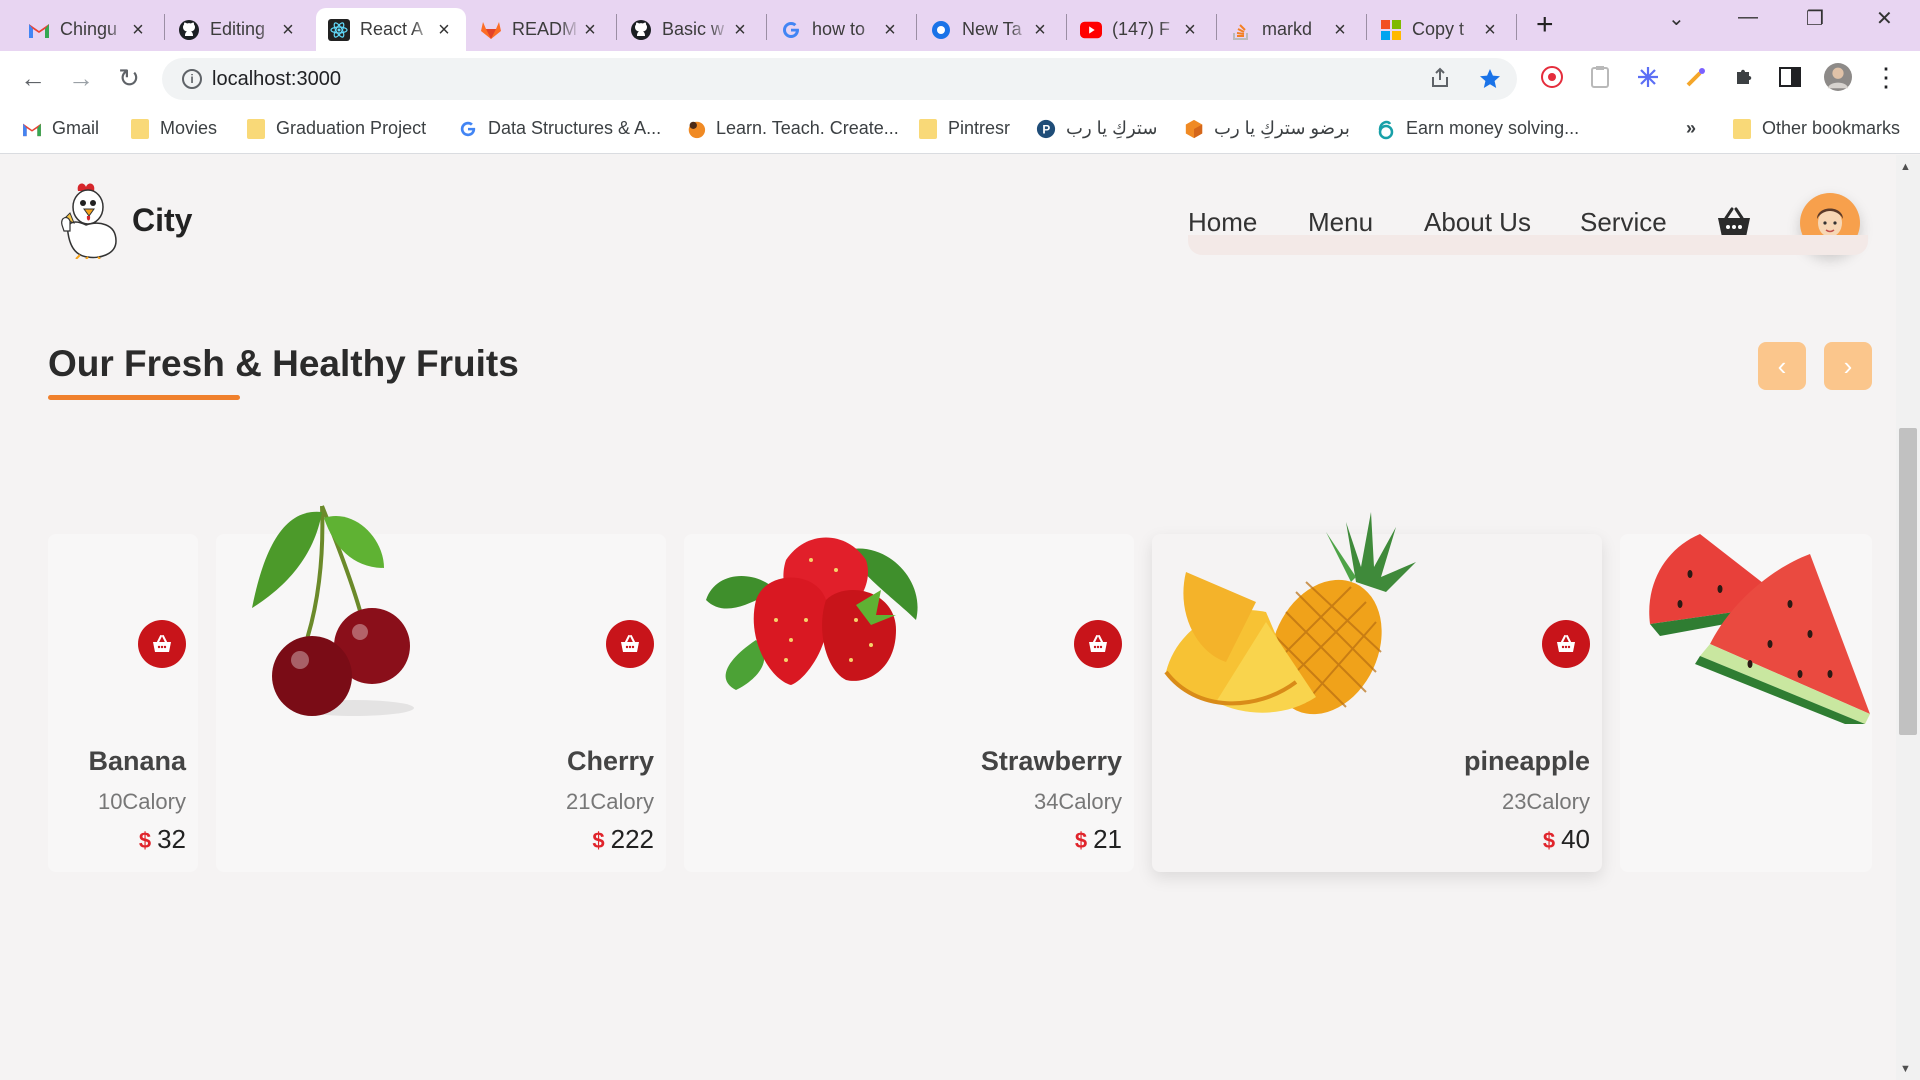 Image resolution: width=1920 pixels, height=1080 pixels. I want to click on gitlab-icon, so click(491, 30).